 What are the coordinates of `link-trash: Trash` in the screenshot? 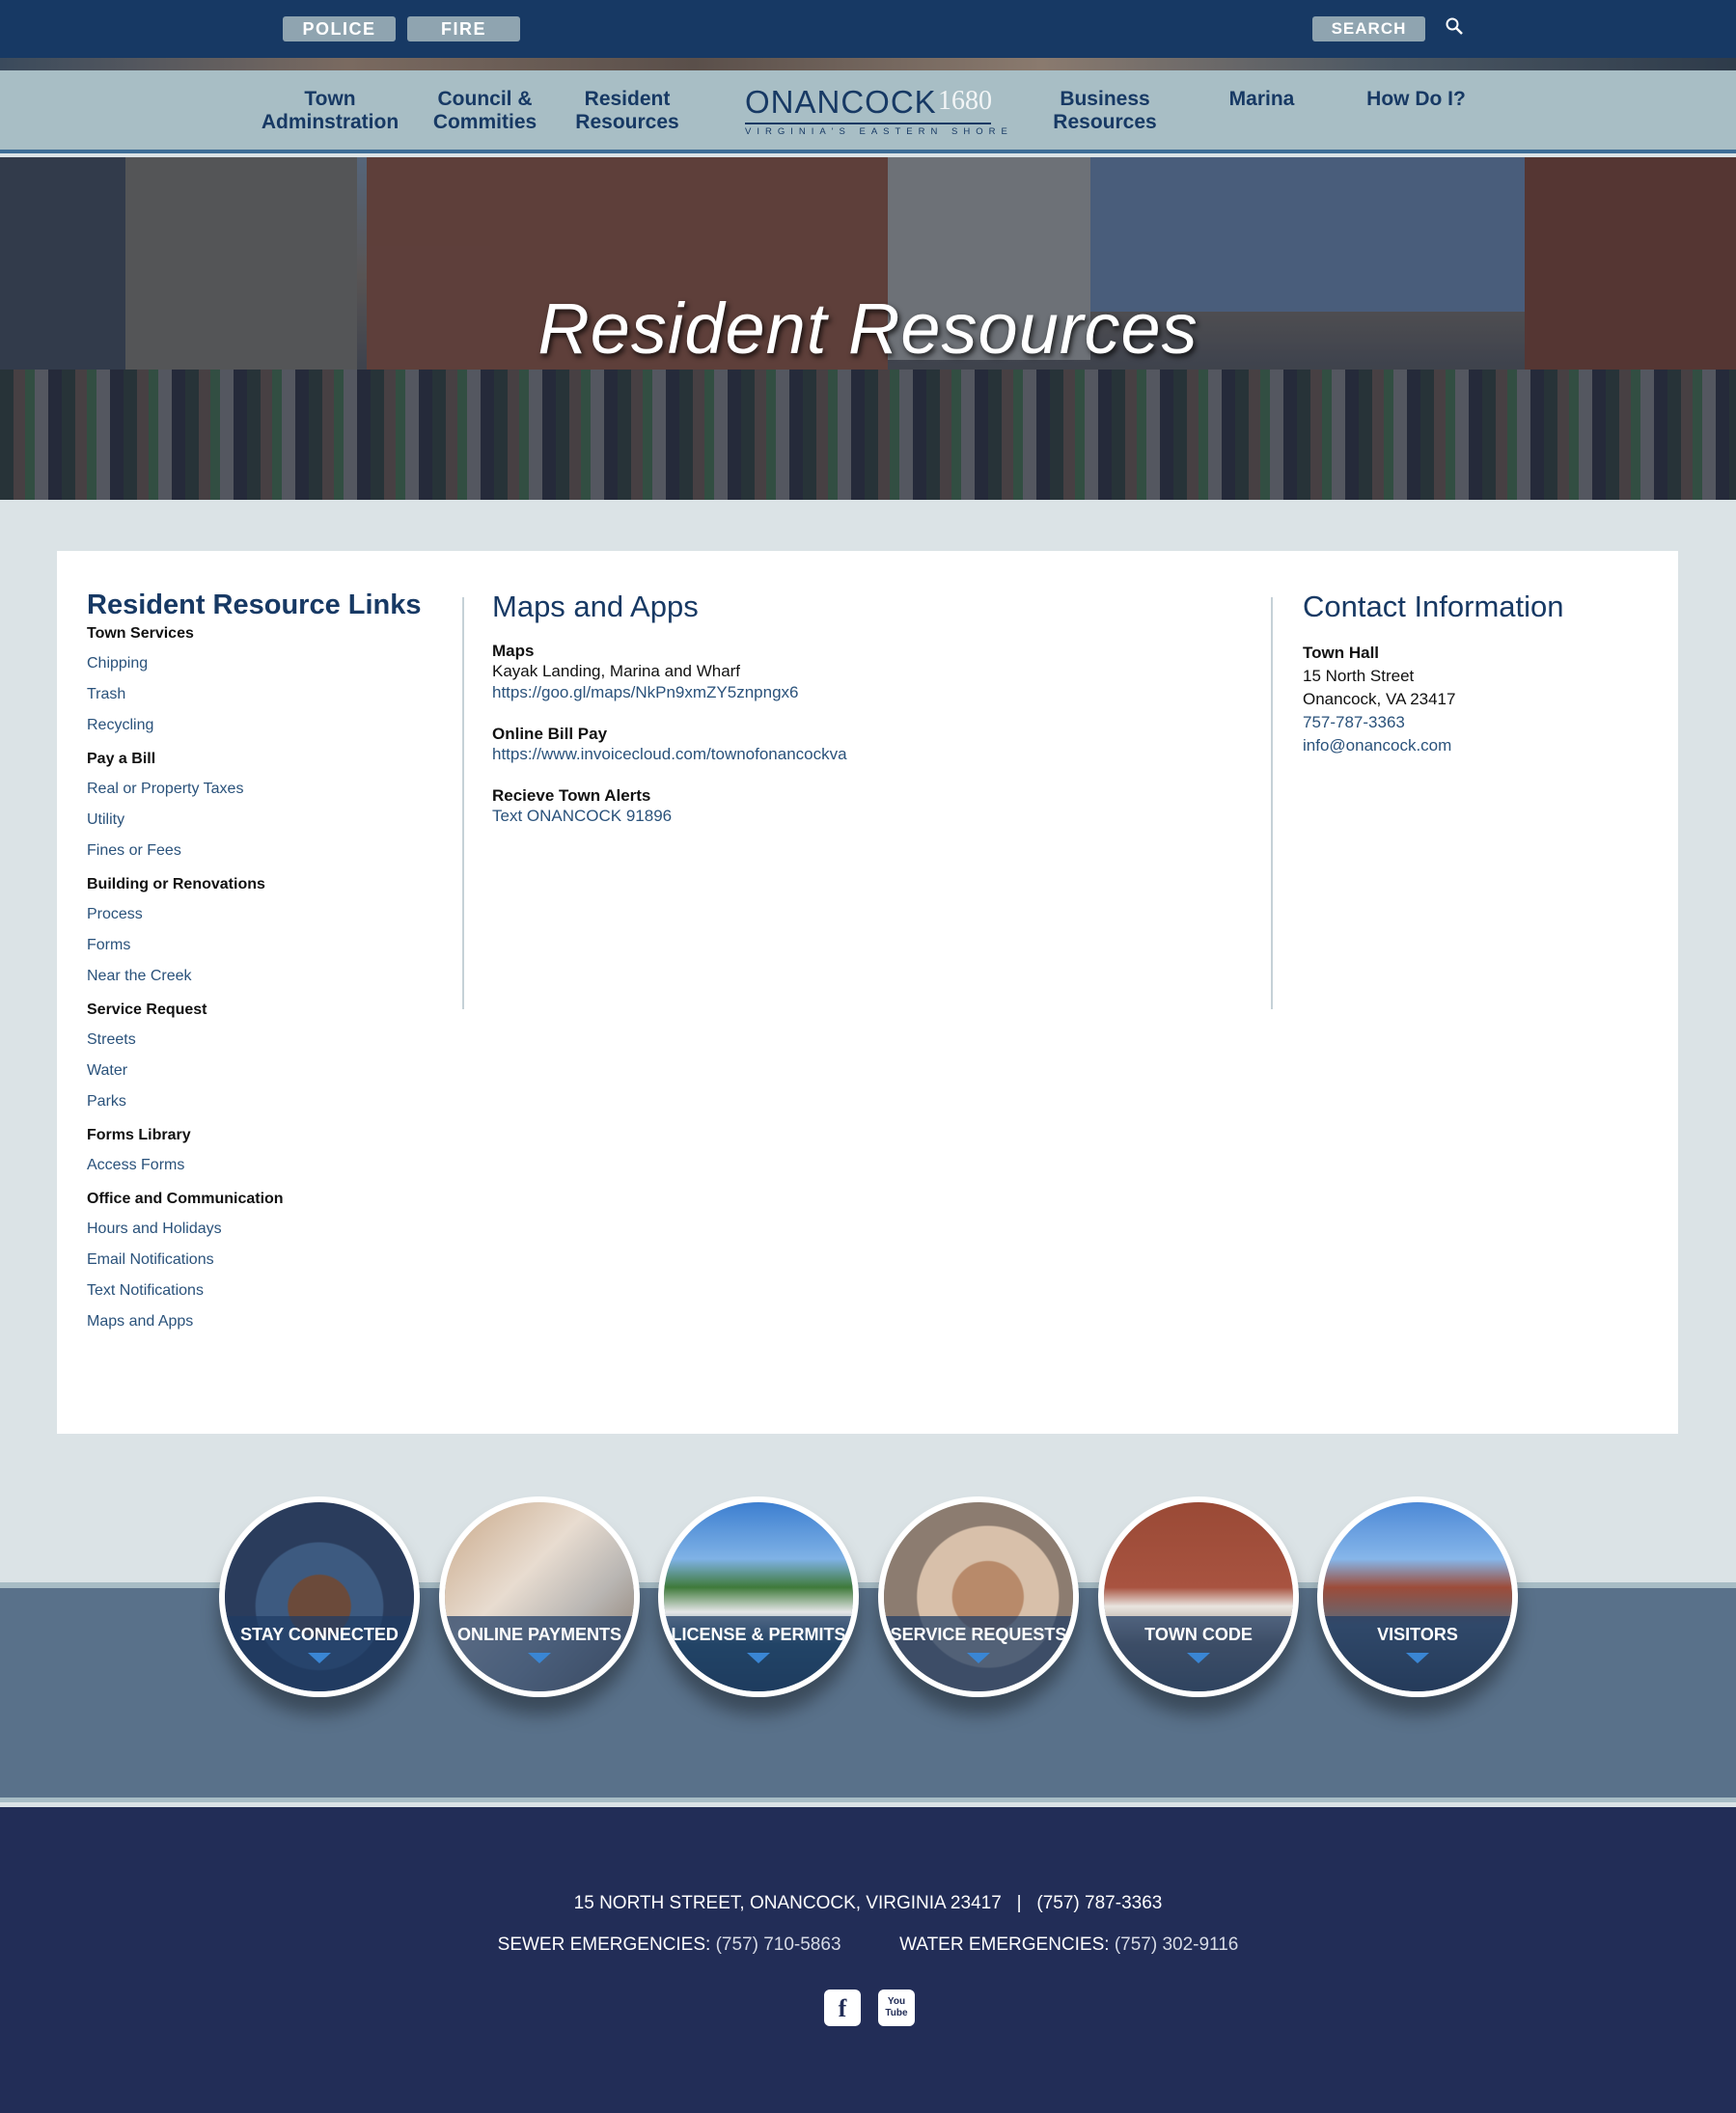 It's located at (261, 694).